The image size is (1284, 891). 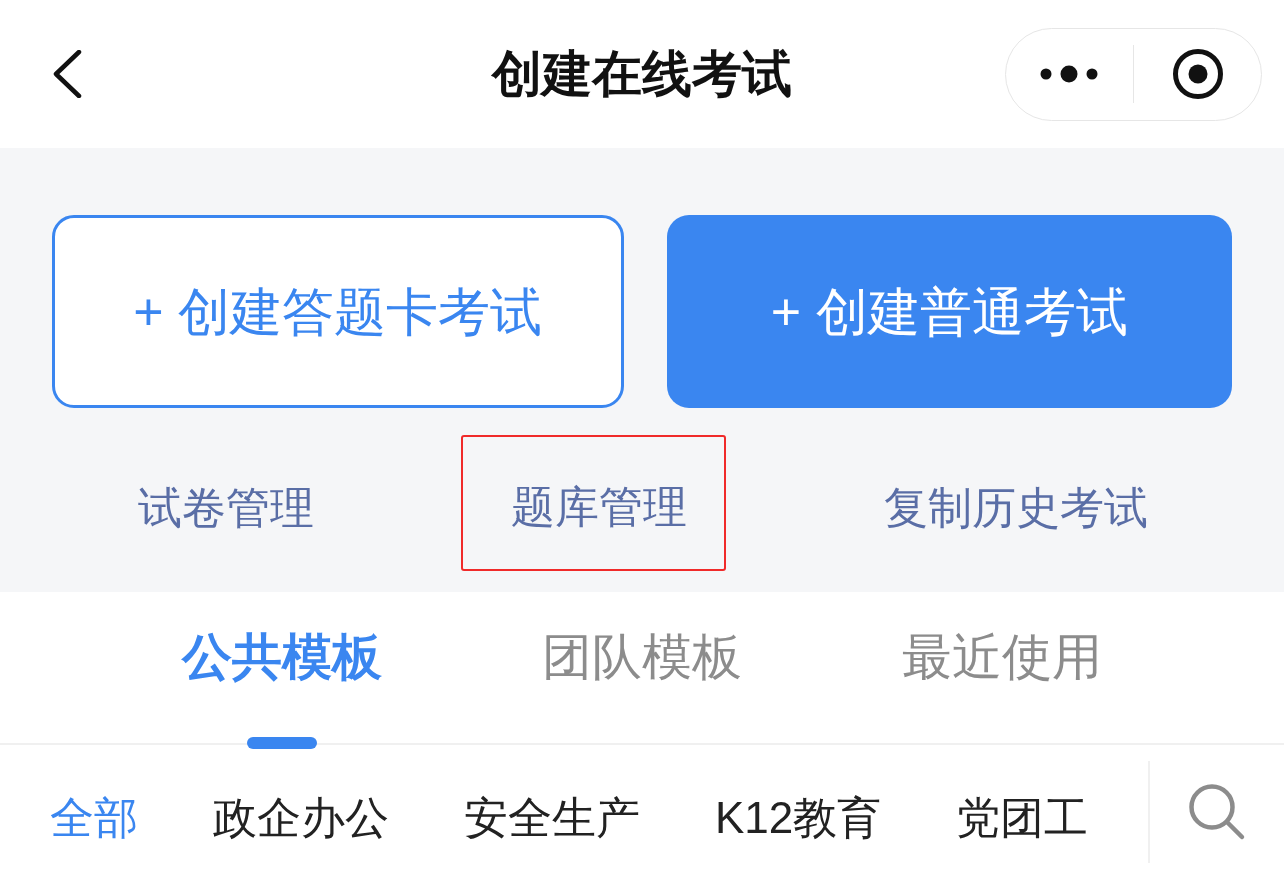 I want to click on page-title: 创建在线考试, so click(x=642, y=74).